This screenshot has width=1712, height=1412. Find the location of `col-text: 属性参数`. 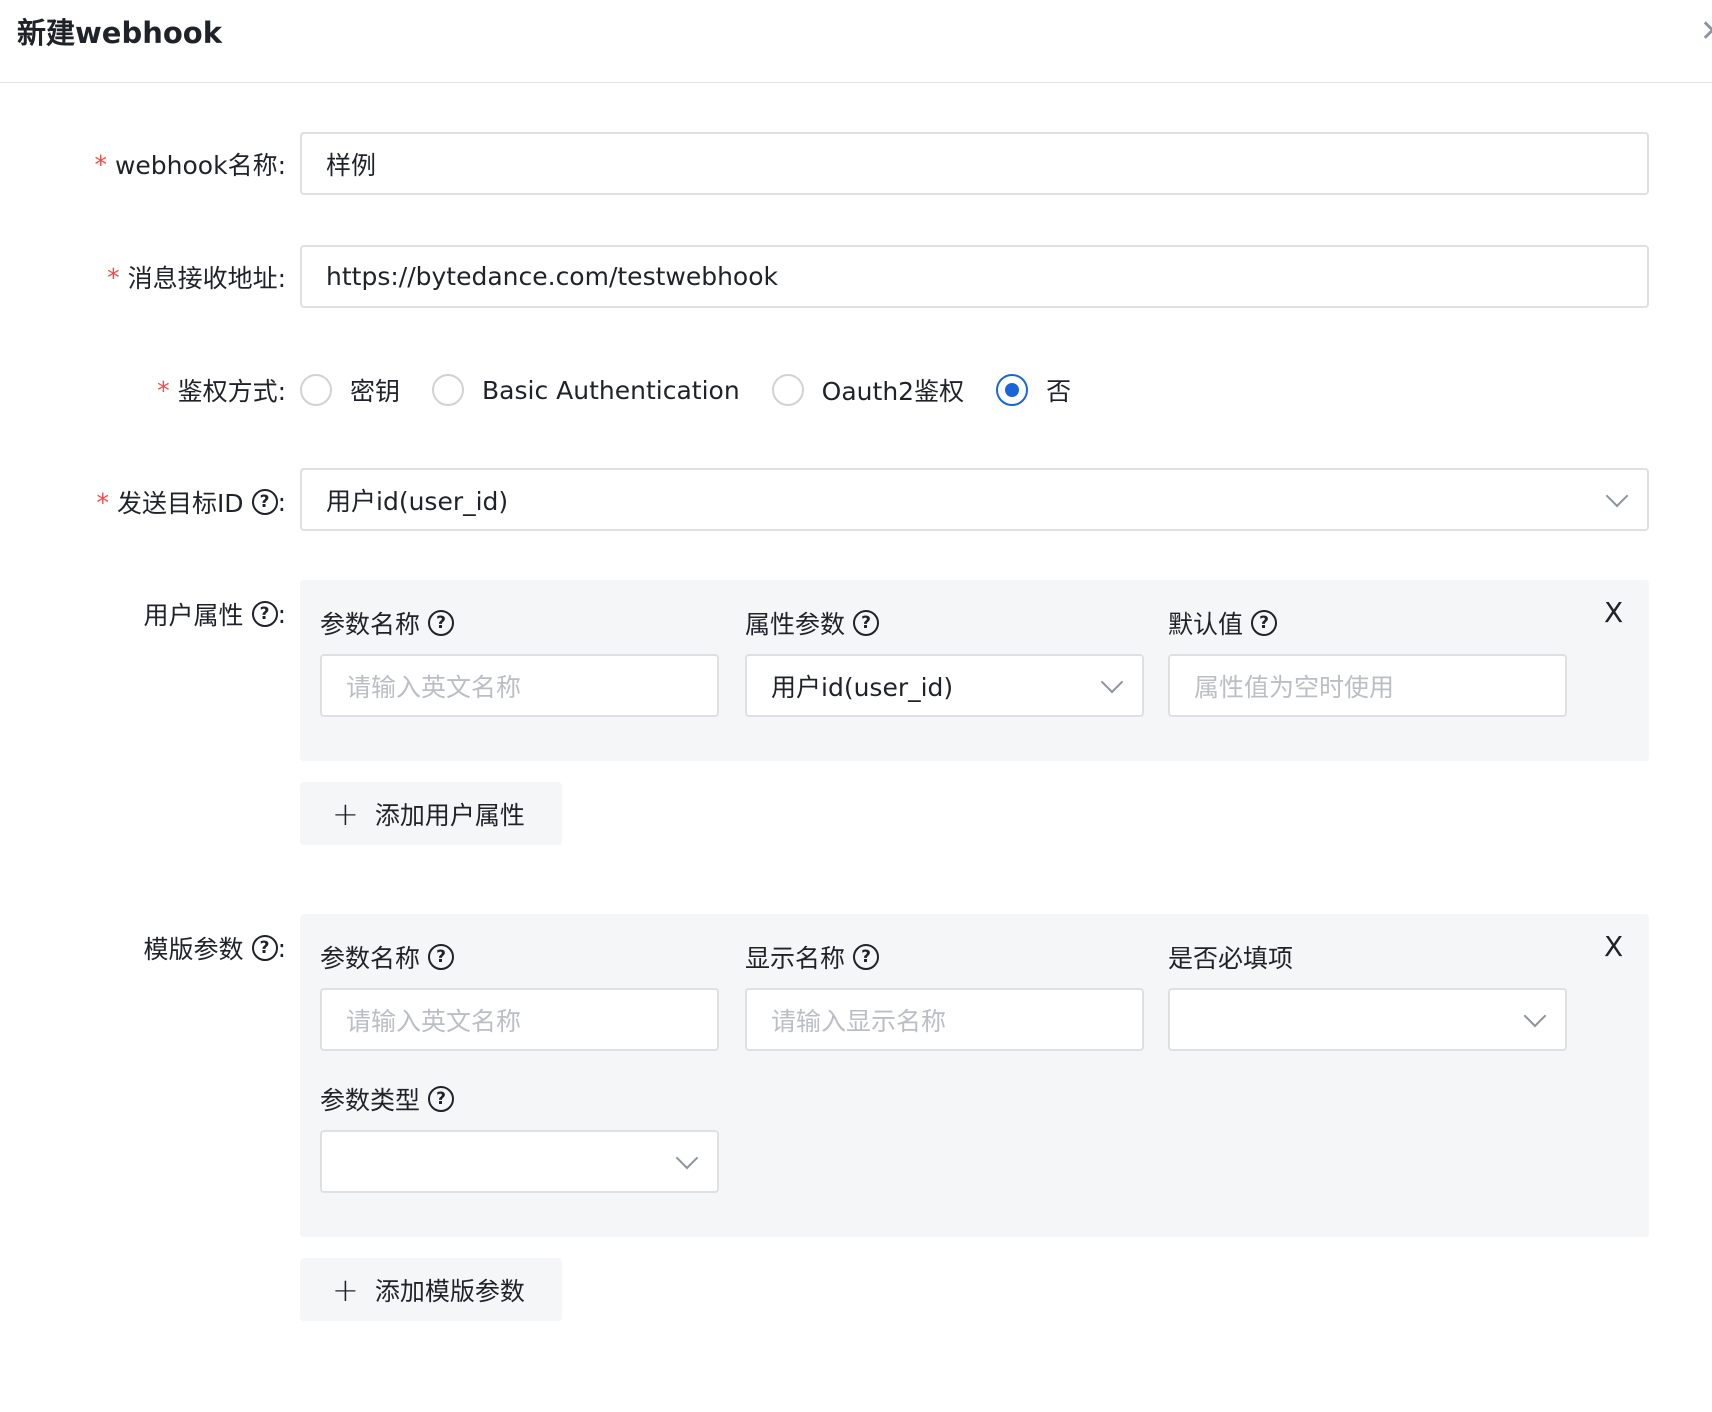

col-text: 属性参数 is located at coordinates (795, 624).